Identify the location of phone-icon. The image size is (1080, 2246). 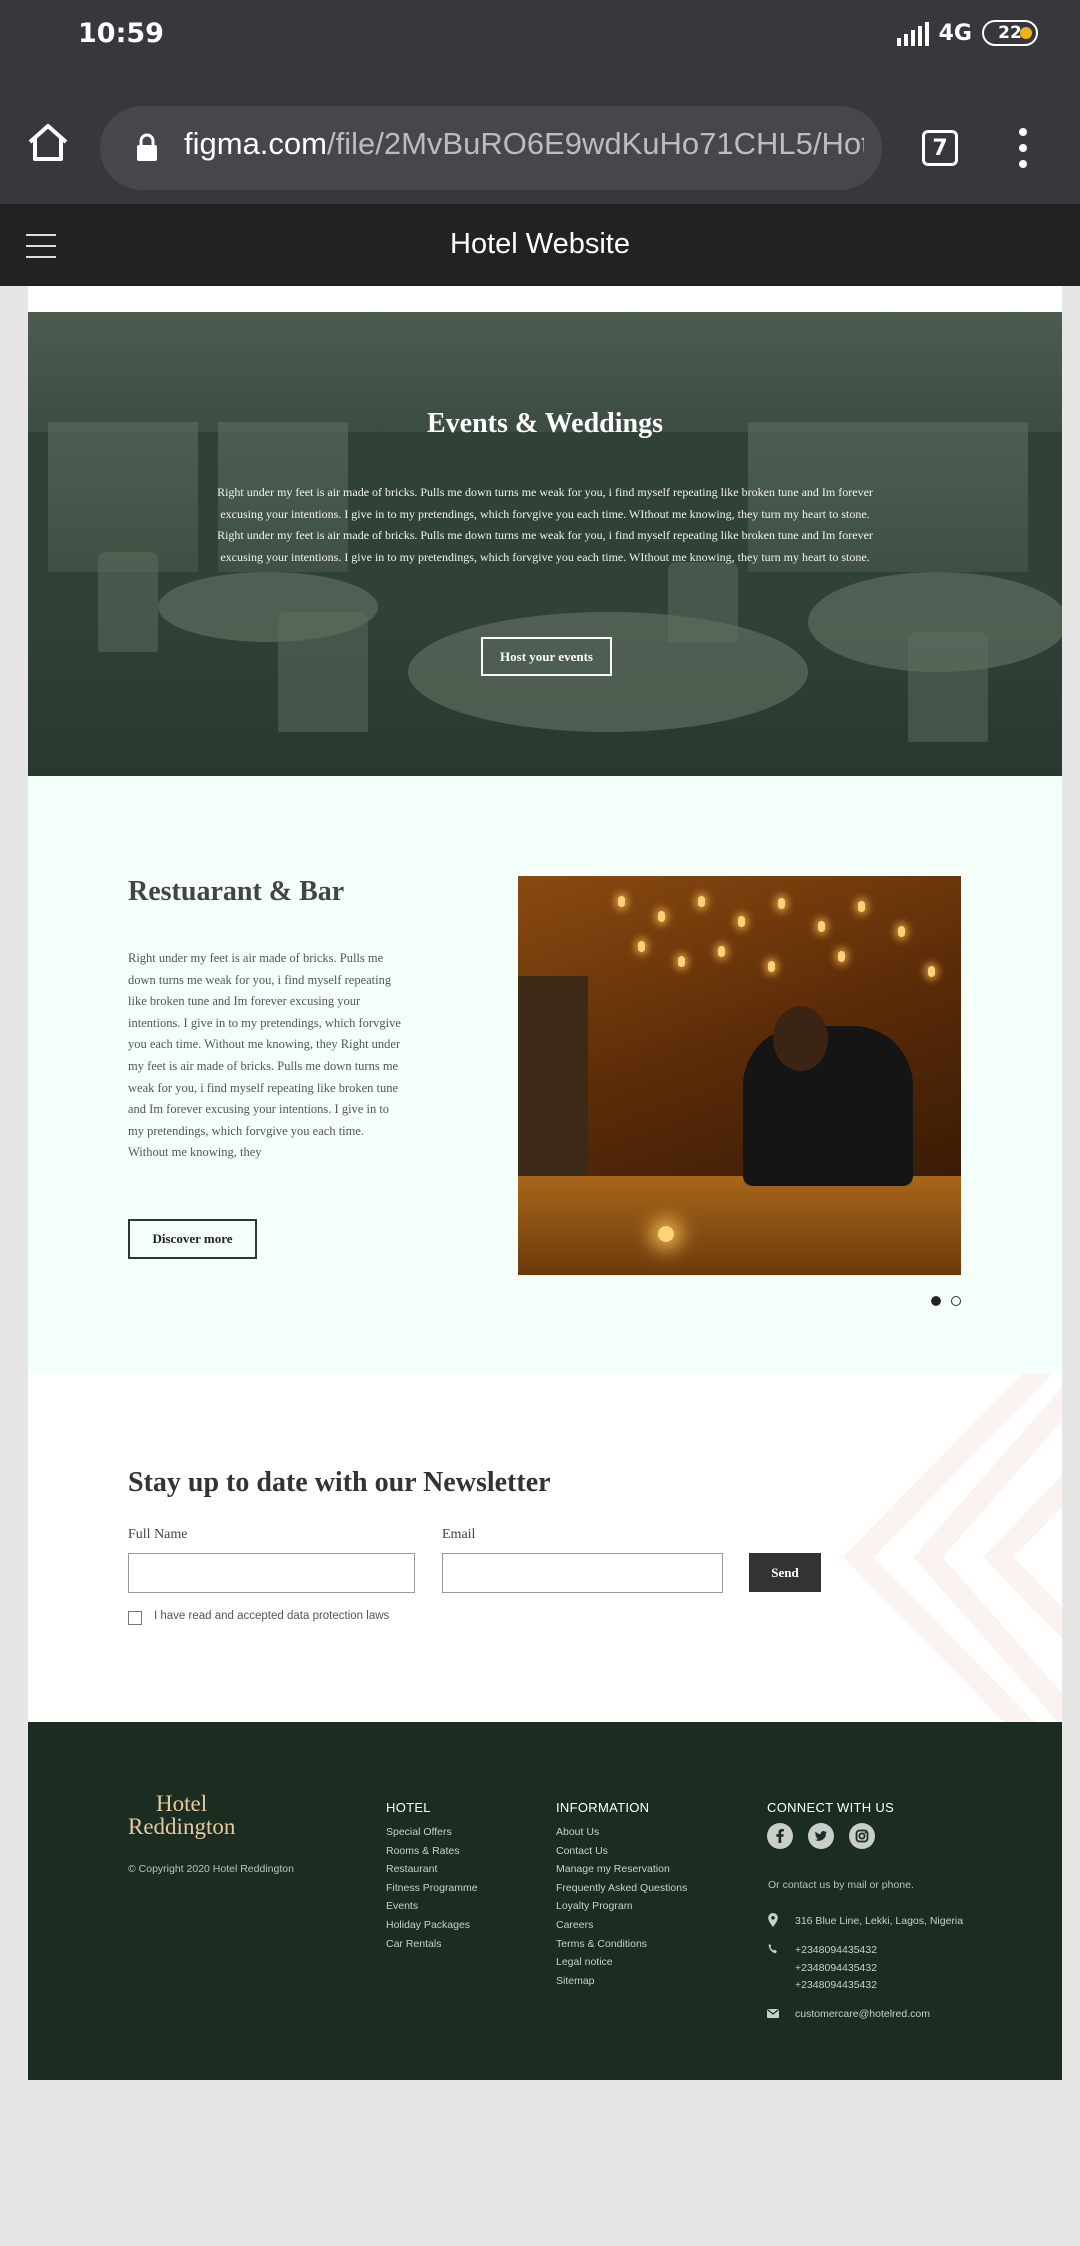
(772, 1949).